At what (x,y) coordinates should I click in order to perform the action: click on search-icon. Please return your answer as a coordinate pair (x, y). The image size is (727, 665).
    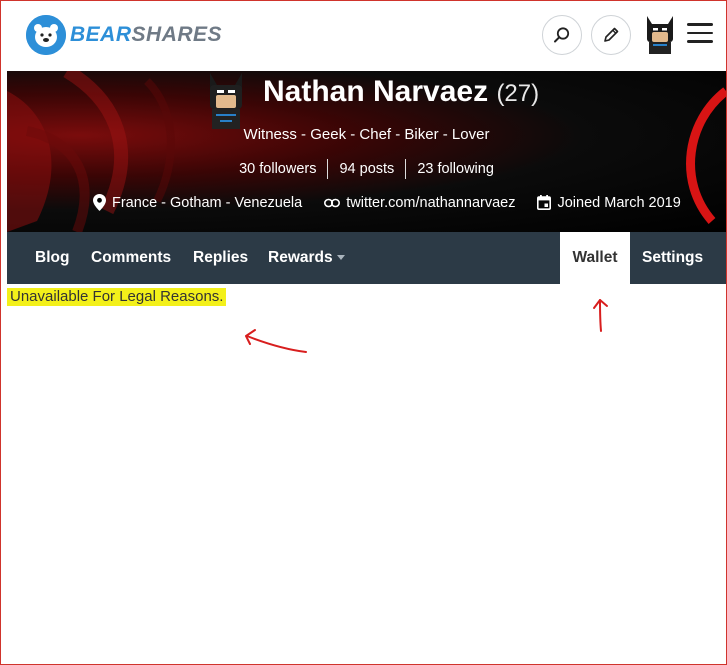
    Looking at the image, I should click on (562, 35).